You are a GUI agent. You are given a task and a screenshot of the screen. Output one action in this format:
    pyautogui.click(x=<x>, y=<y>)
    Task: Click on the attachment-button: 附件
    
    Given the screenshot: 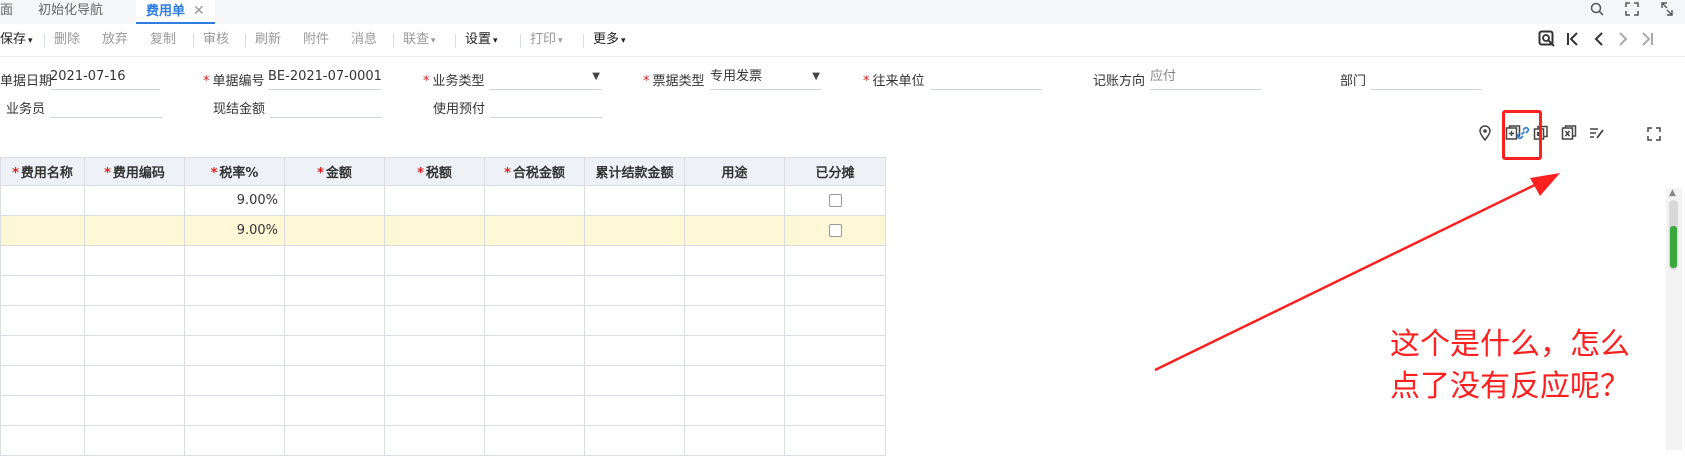 What is the action you would take?
    pyautogui.click(x=316, y=40)
    